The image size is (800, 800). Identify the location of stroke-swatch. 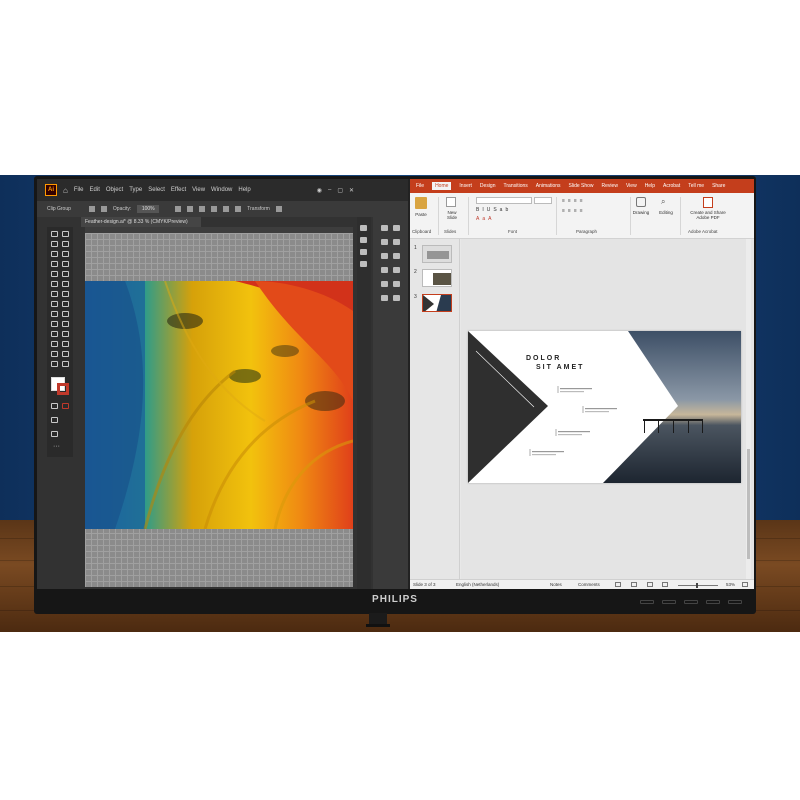
(63, 389).